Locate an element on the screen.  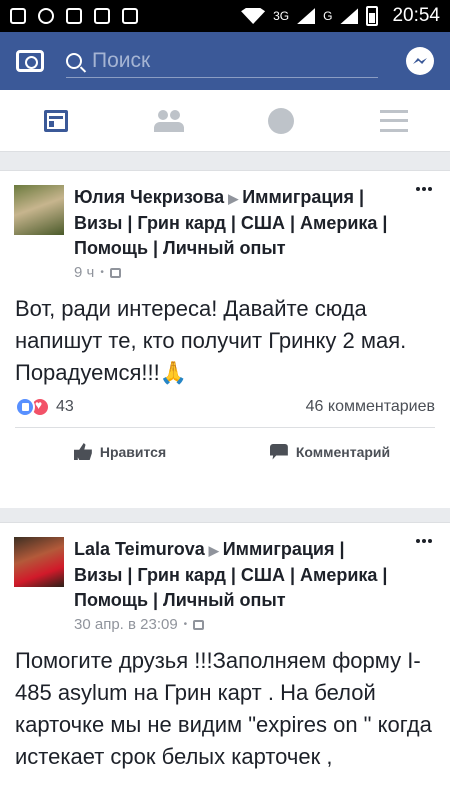
menu-icon is located at coordinates (393, 120).